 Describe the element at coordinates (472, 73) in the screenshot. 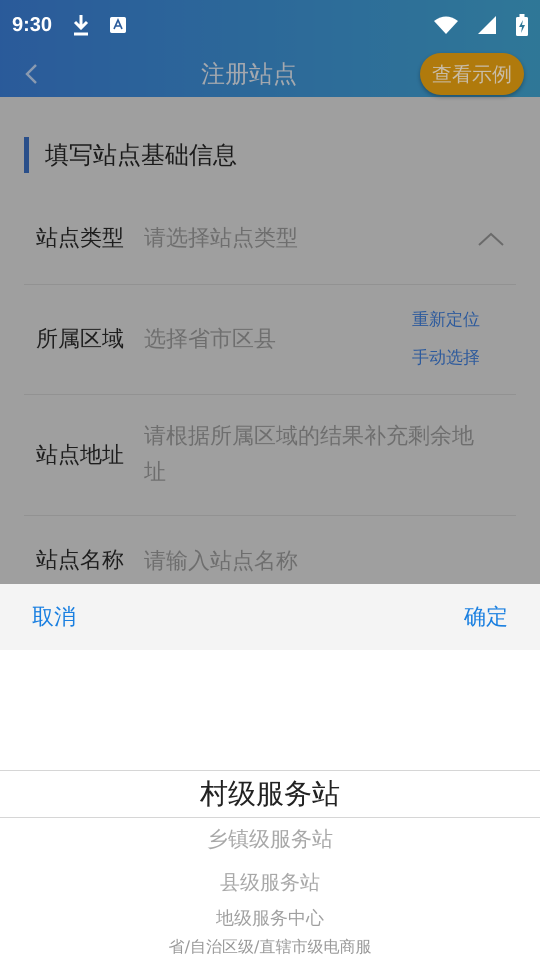

I see `example-button: 查看示例` at that location.